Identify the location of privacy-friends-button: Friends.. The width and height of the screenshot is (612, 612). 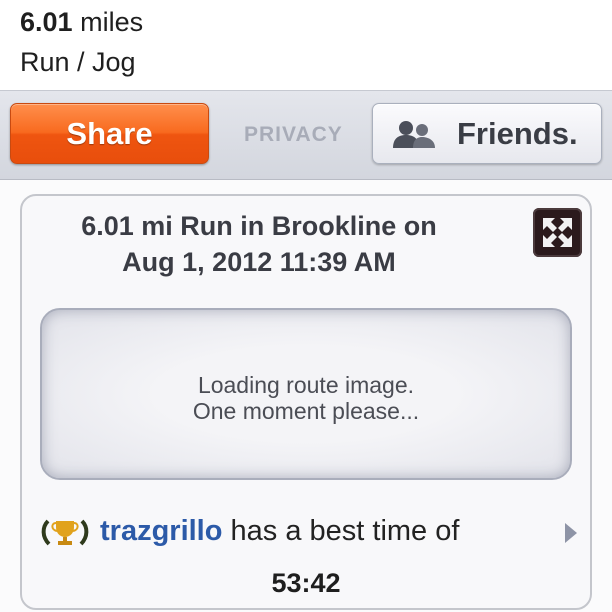
(487, 133).